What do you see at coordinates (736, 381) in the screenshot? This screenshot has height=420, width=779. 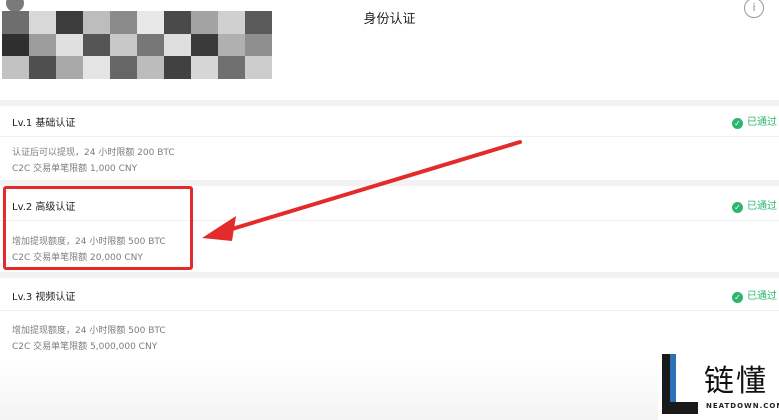 I see `watermark-brand: 链懂` at bounding box center [736, 381].